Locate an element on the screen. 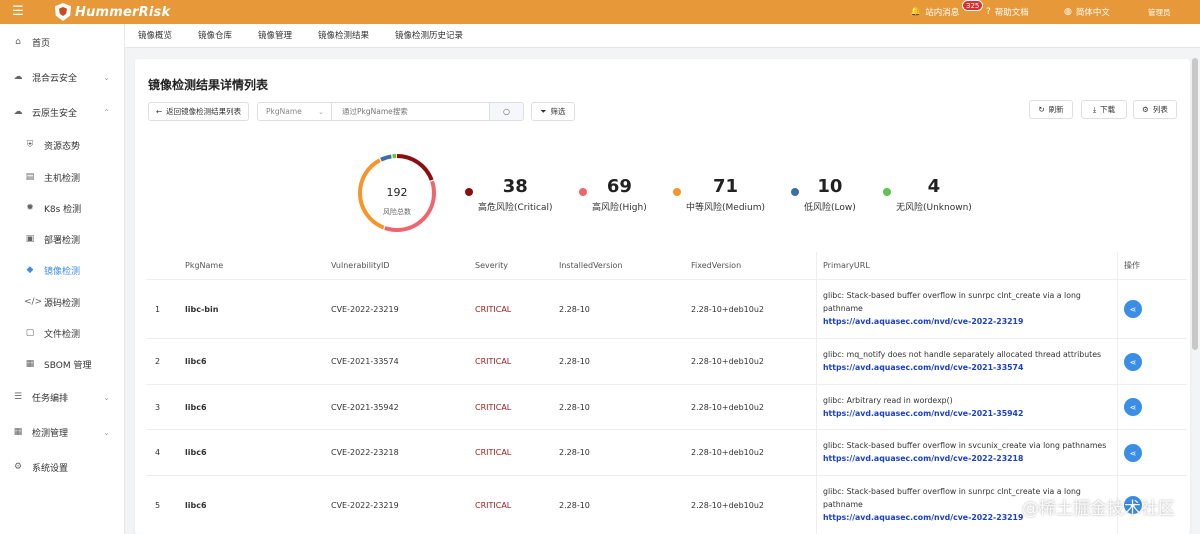 The width and height of the screenshot is (1200, 534). sidebar-item-sbom: ▦ SBOM 管理 is located at coordinates (62, 364).